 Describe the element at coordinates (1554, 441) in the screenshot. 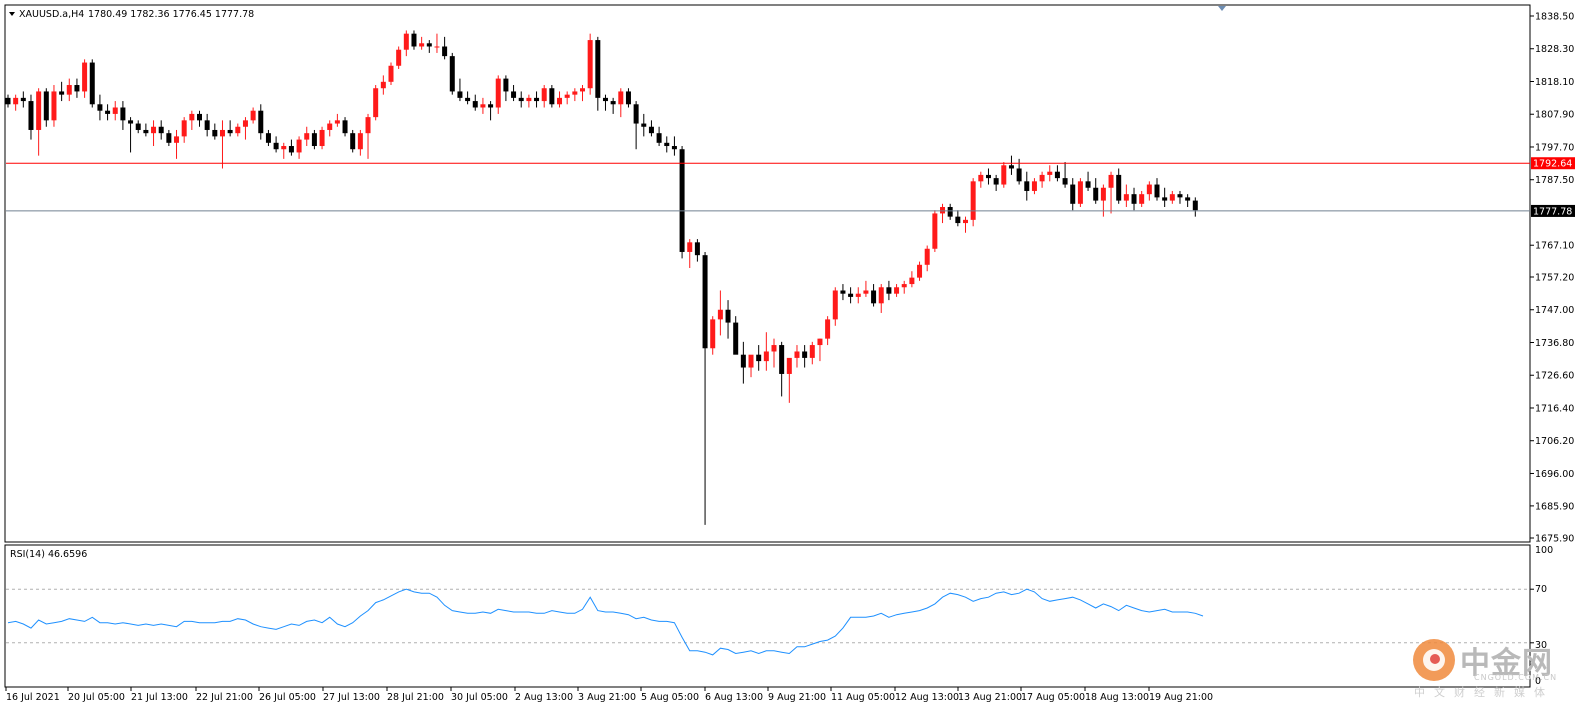

I see `price-tick-label: 1706.20` at that location.